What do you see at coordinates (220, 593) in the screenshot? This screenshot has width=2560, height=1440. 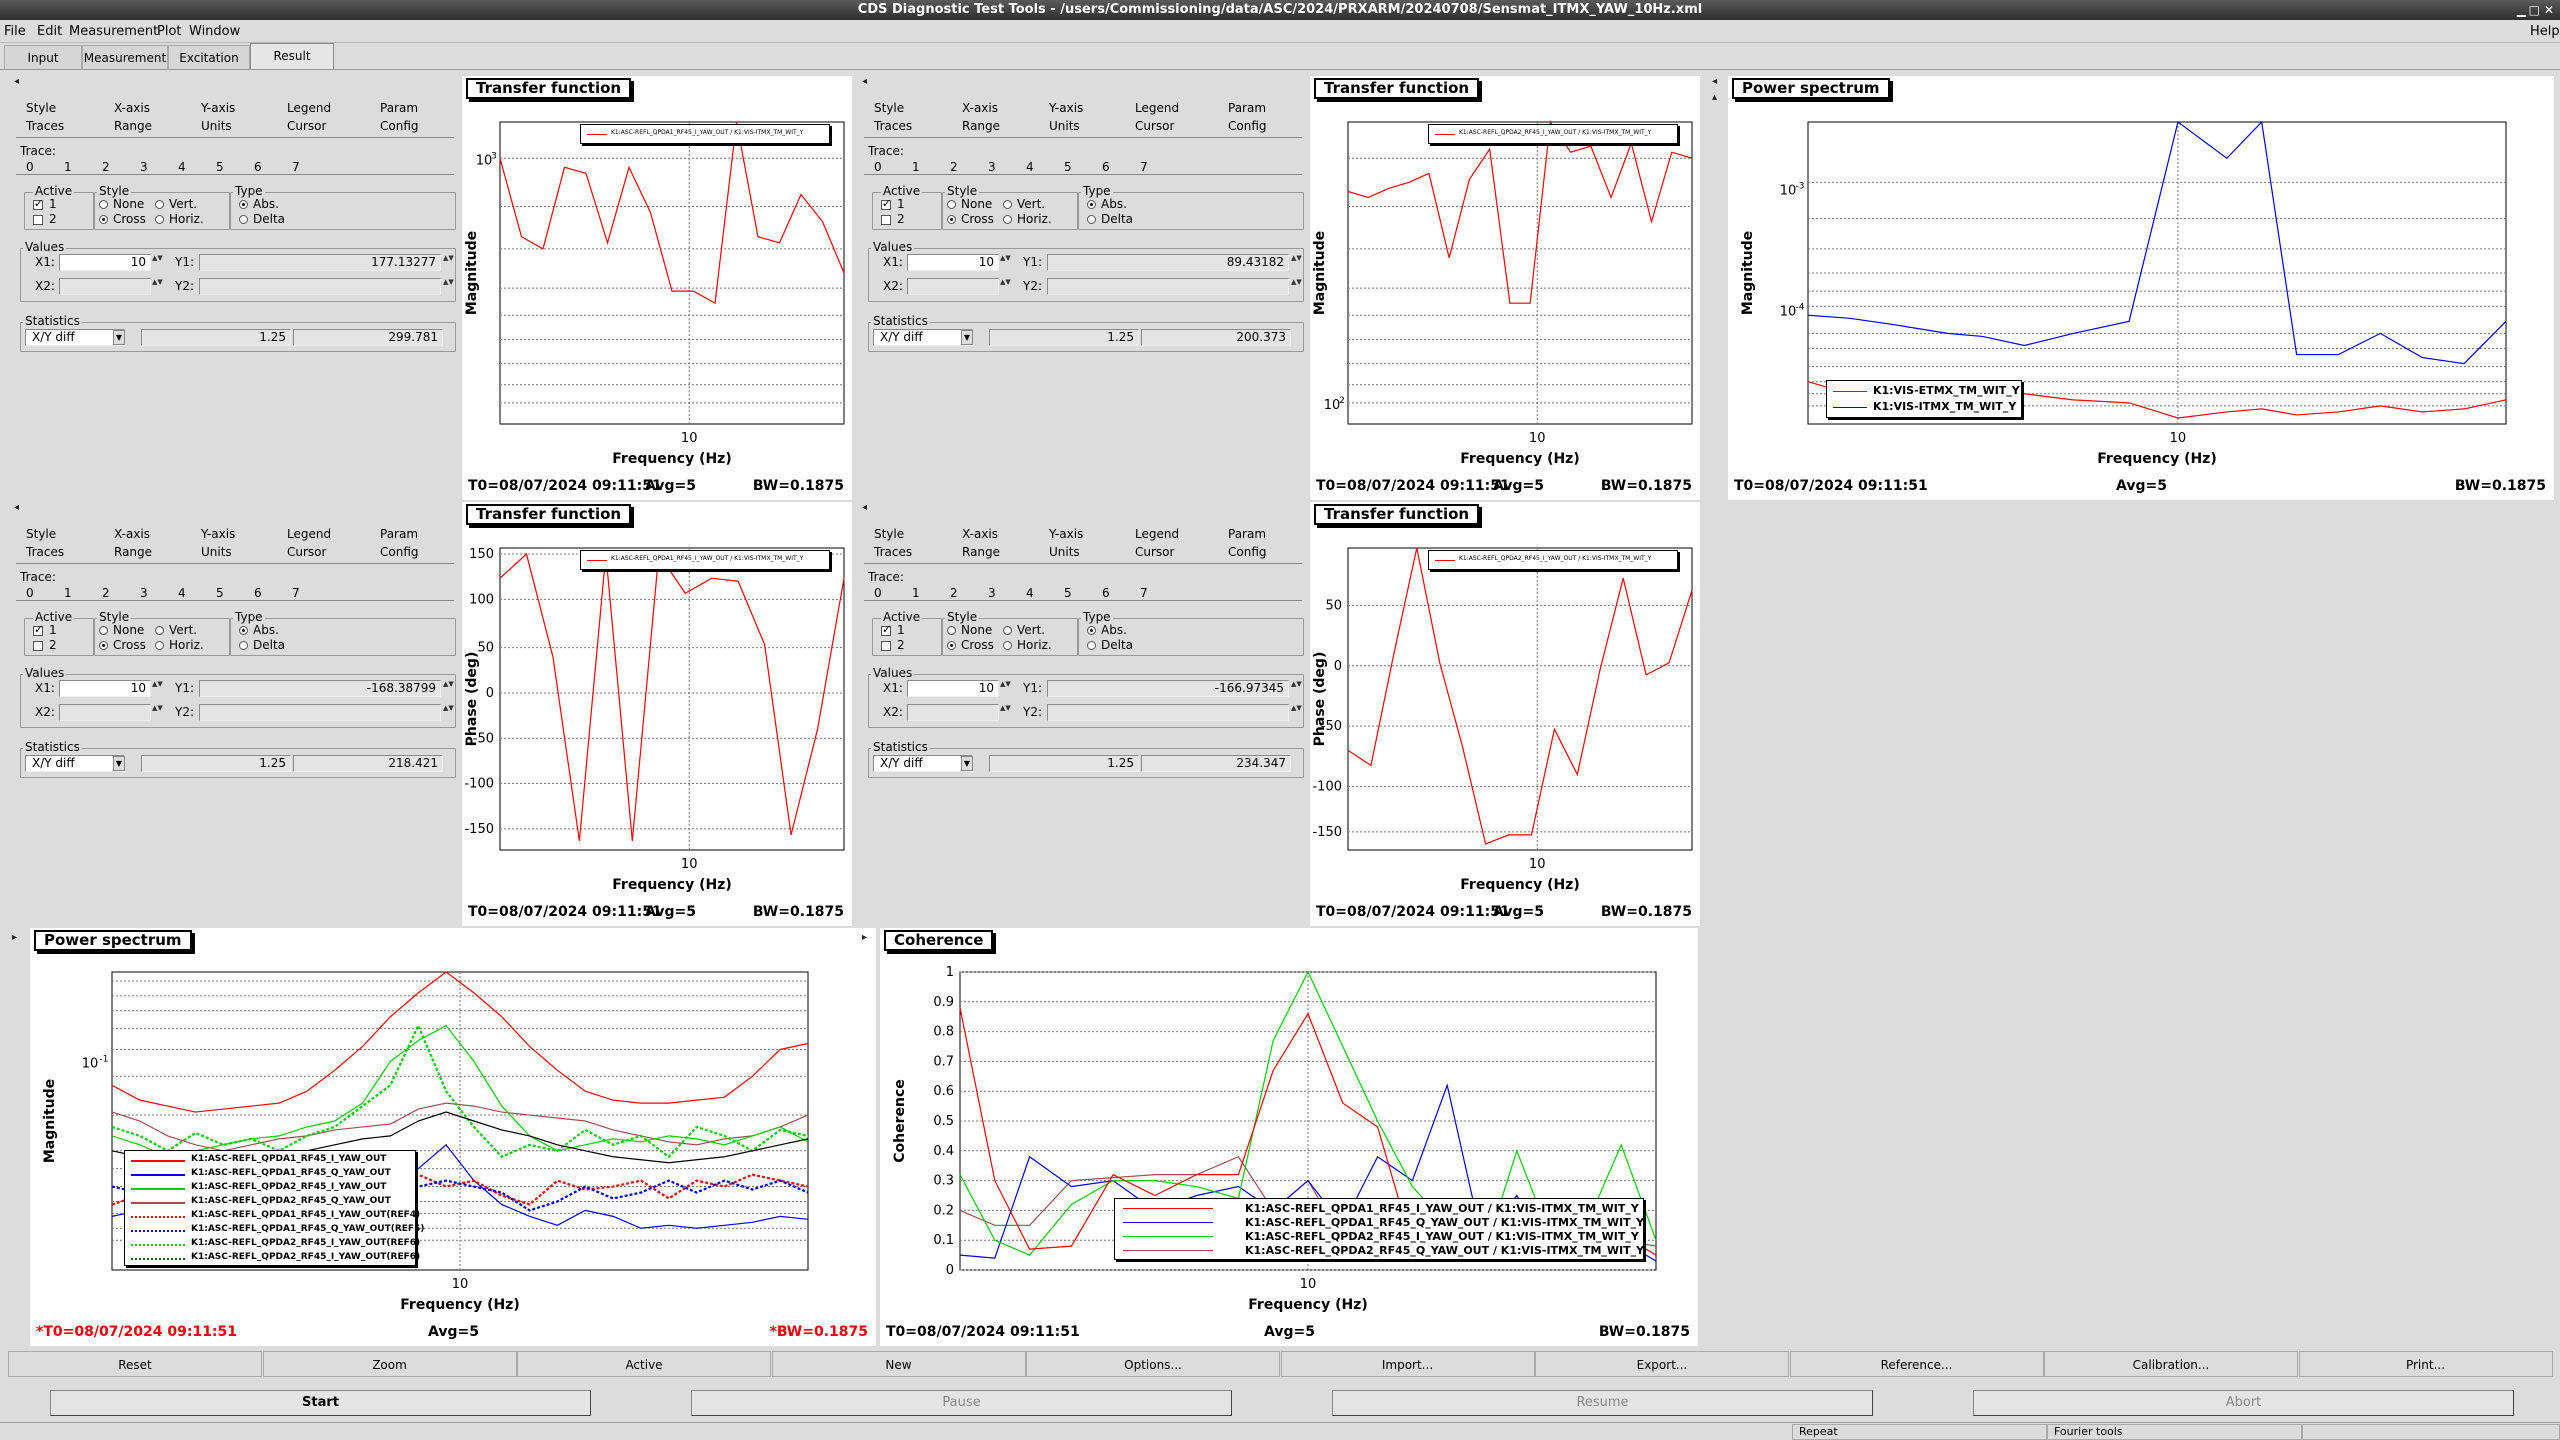 I see `trace-tab: 5` at bounding box center [220, 593].